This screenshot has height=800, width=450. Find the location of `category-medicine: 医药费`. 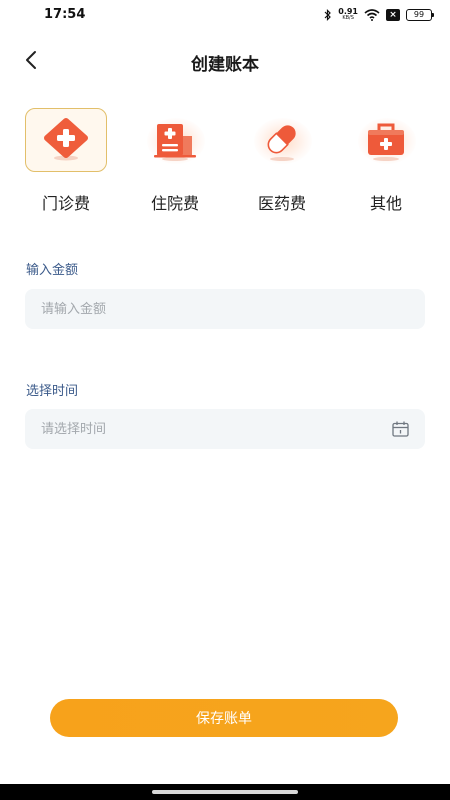

category-medicine: 医药费 is located at coordinates (282, 163).